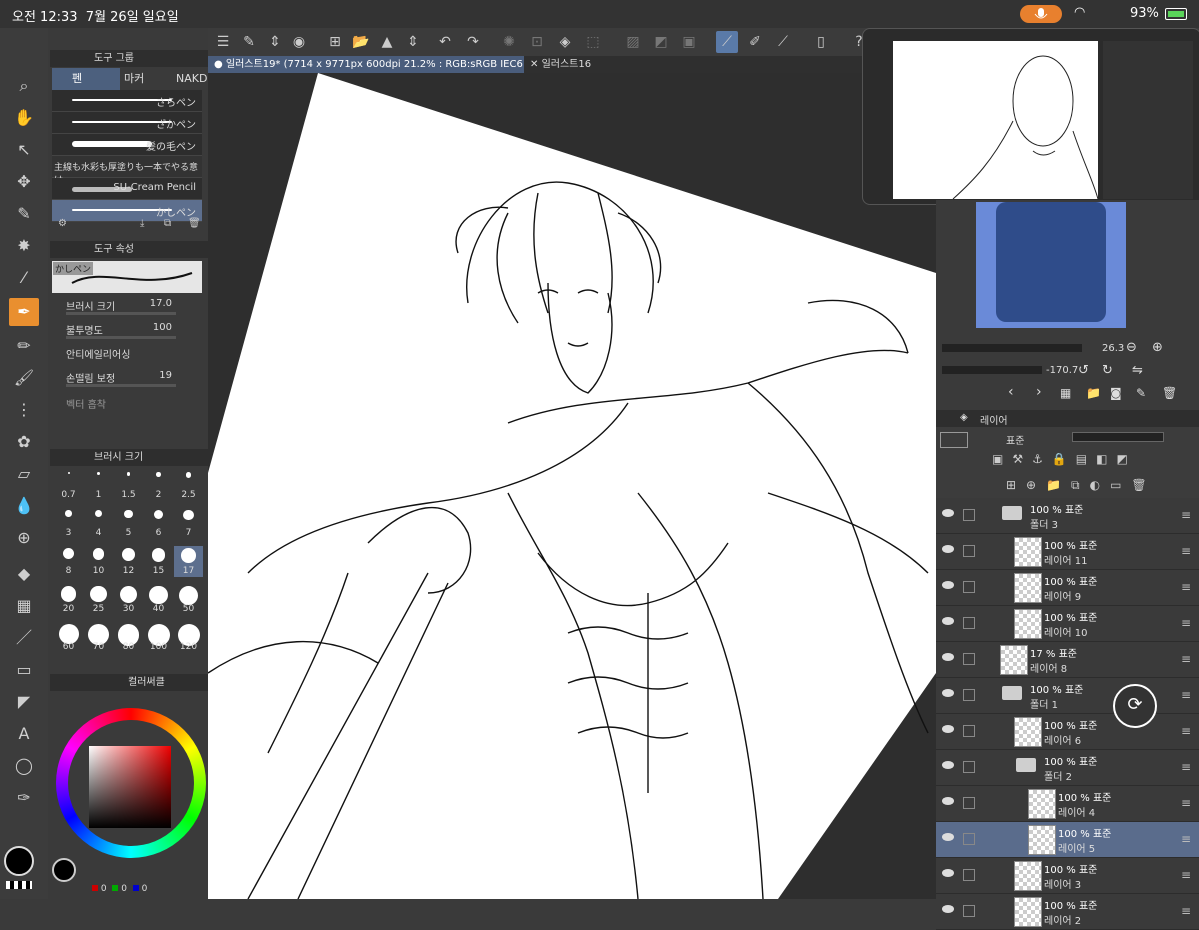 Image resolution: width=1199 pixels, height=930 pixels. Describe the element at coordinates (24, 734) in the screenshot. I see `text-tool-icon: A` at that location.